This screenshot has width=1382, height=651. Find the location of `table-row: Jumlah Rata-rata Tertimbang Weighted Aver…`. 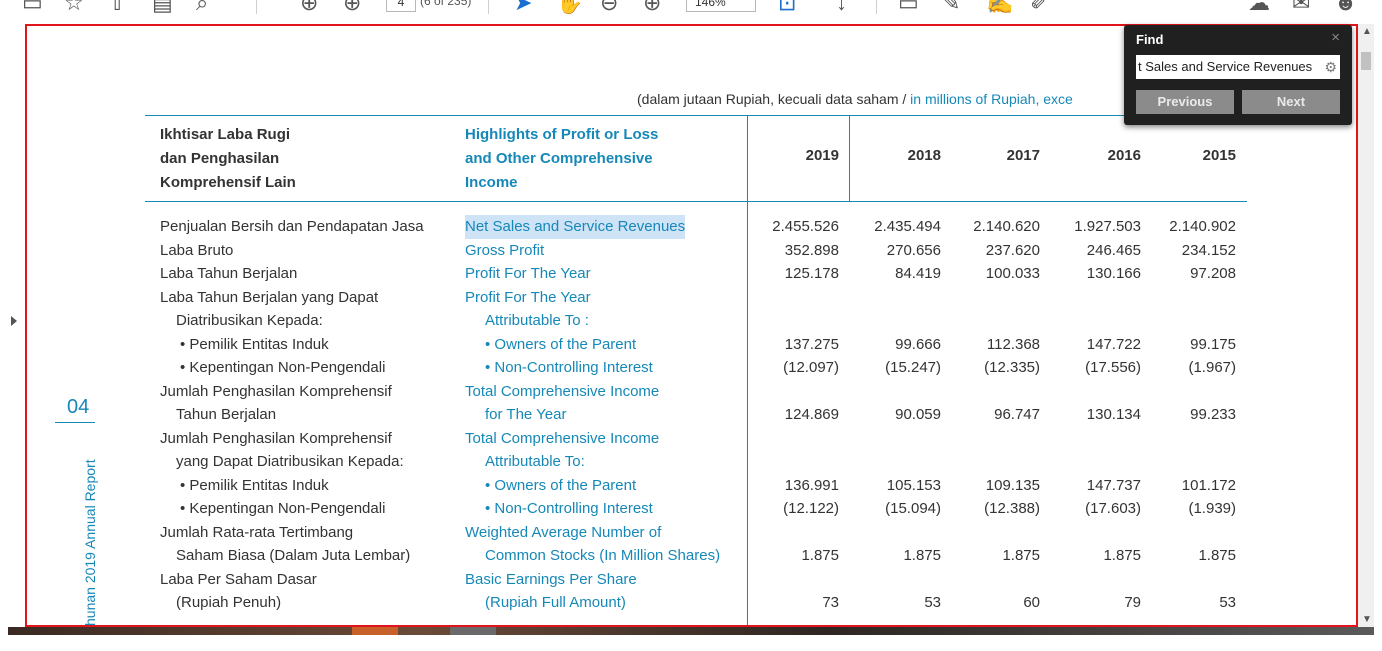

table-row: Jumlah Rata-rata Tertimbang Weighted Aver… is located at coordinates (677, 533).